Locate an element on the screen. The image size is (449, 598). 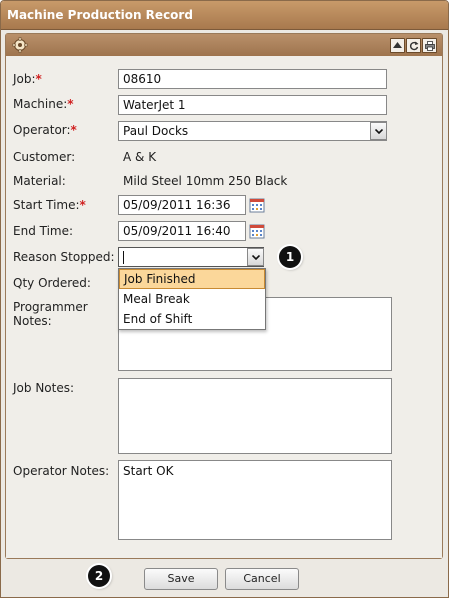
dropdown-option: Job Finished is located at coordinates (192, 279).